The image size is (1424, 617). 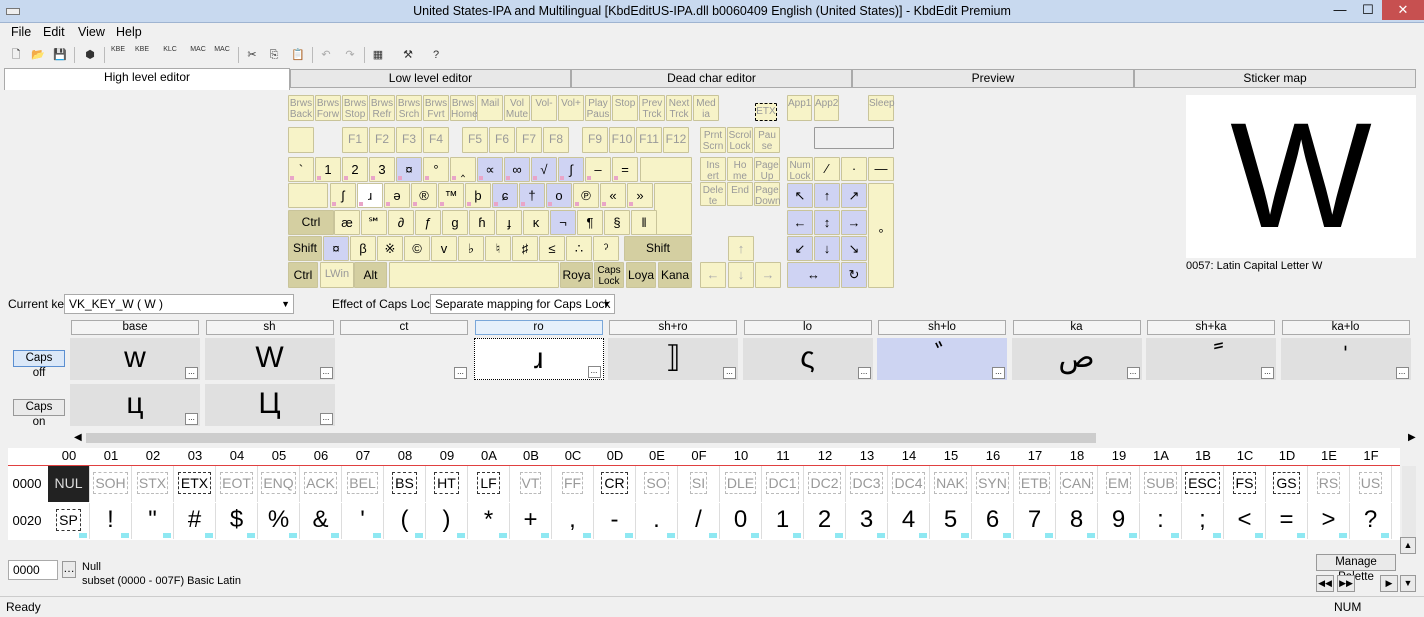 What do you see at coordinates (502, 140) in the screenshot?
I see `f-key: F6` at bounding box center [502, 140].